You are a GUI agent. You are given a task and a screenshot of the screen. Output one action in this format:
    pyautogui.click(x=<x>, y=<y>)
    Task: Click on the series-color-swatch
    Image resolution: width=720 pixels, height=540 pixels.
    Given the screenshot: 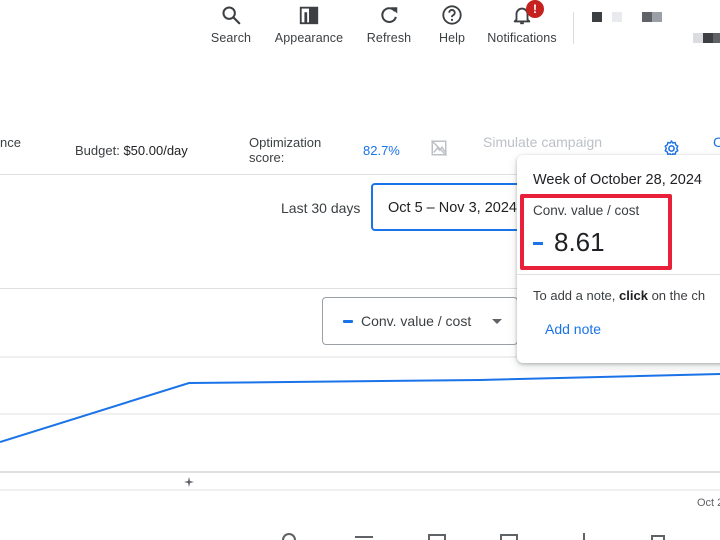 What is the action you would take?
    pyautogui.click(x=348, y=321)
    